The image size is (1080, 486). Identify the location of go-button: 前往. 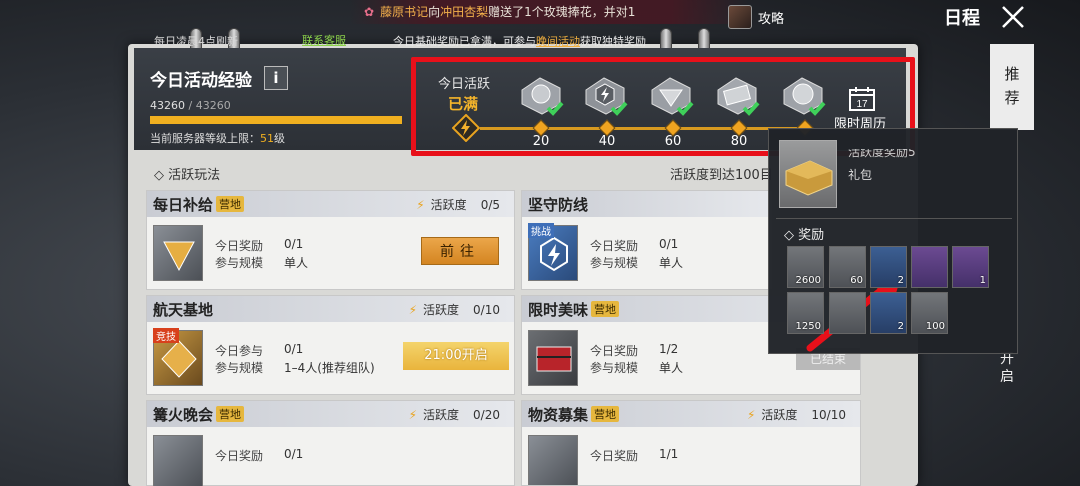
(460, 251).